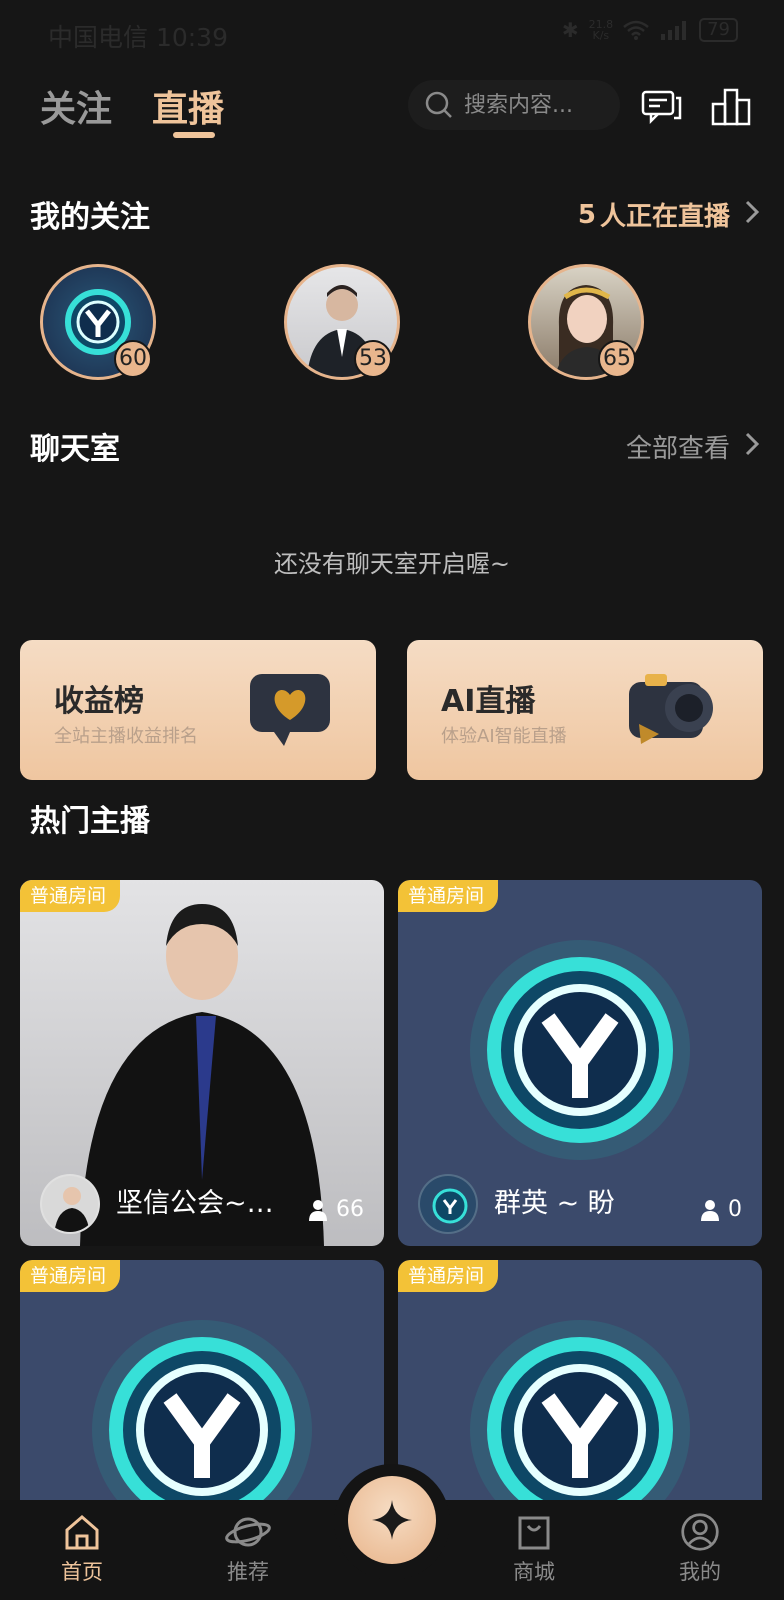 This screenshot has width=784, height=1600. Describe the element at coordinates (662, 106) in the screenshot. I see `messages-icon` at that location.